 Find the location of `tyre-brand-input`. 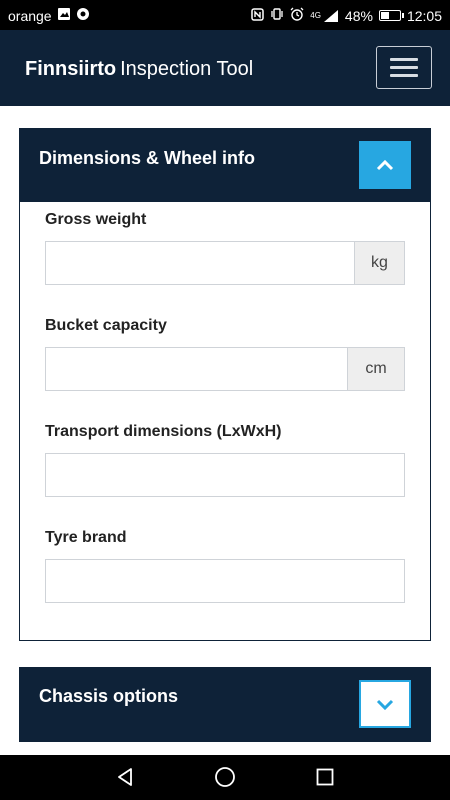

tyre-brand-input is located at coordinates (225, 581).